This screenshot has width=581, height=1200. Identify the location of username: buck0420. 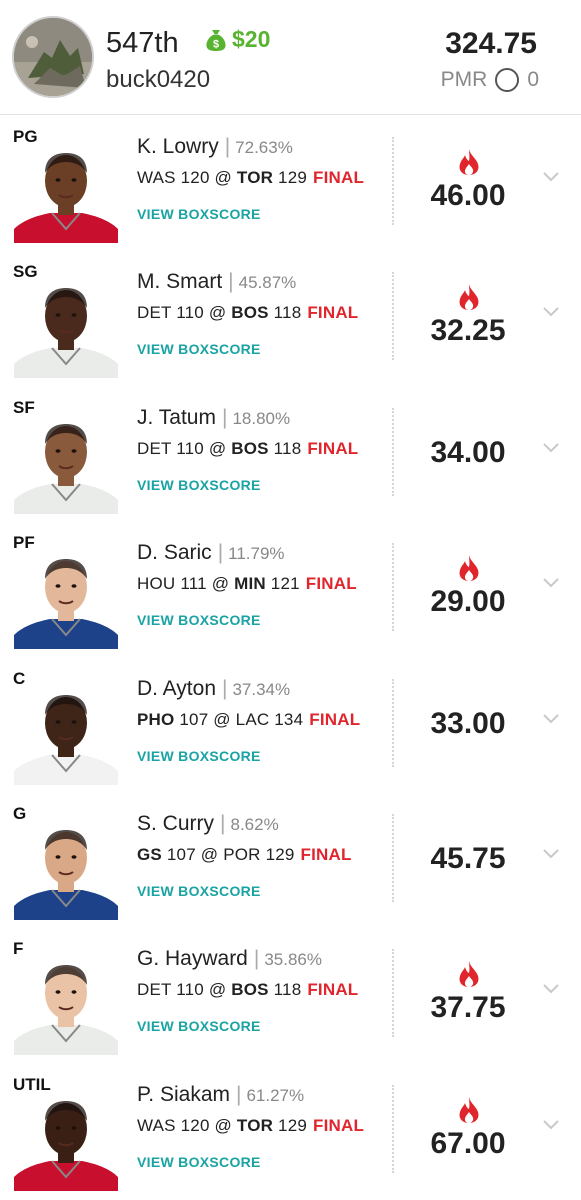
(158, 79).